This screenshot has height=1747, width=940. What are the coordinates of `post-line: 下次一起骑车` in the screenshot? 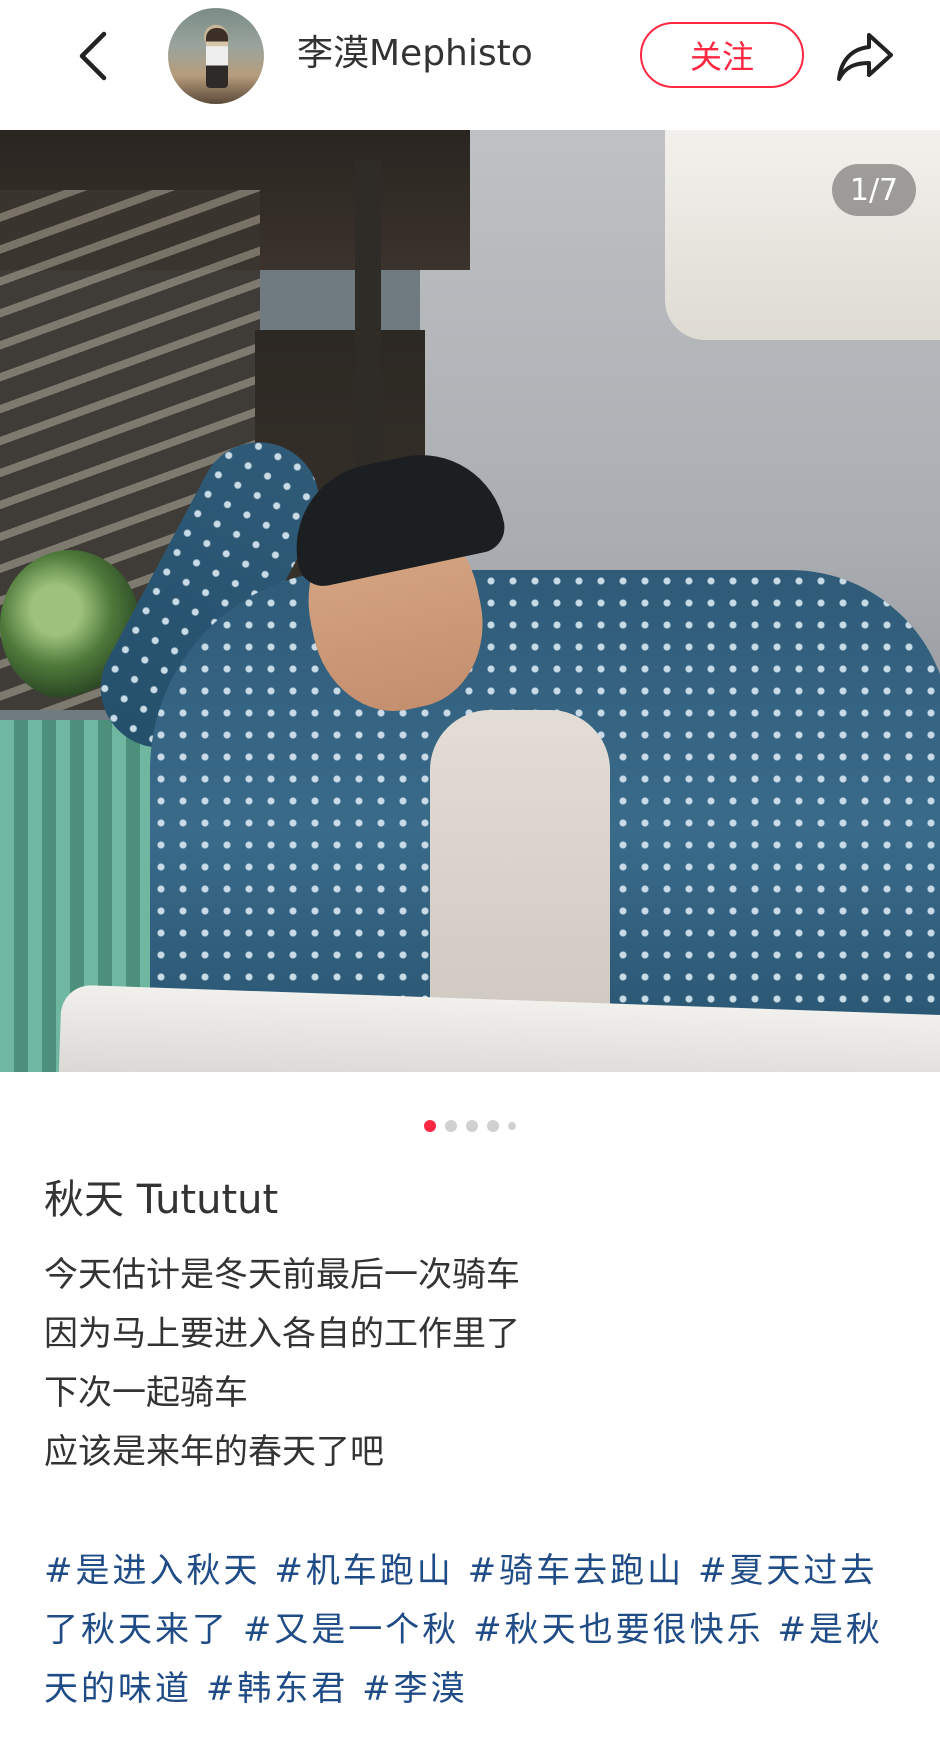 It's located at (146, 1393).